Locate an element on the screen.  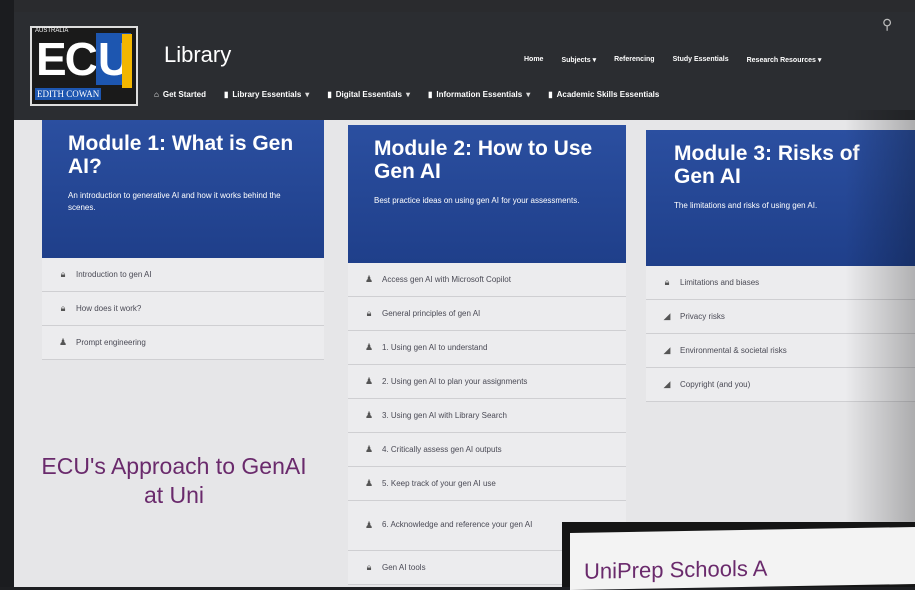
list-item: 🔒︎ How does it work? is located at coordinates (183, 309).